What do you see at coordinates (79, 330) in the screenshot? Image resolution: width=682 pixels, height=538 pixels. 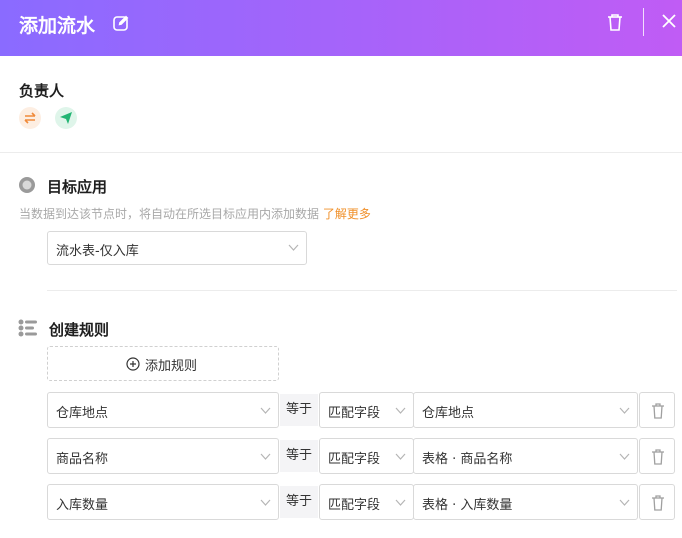 I see `rules-label: 创建规则` at bounding box center [79, 330].